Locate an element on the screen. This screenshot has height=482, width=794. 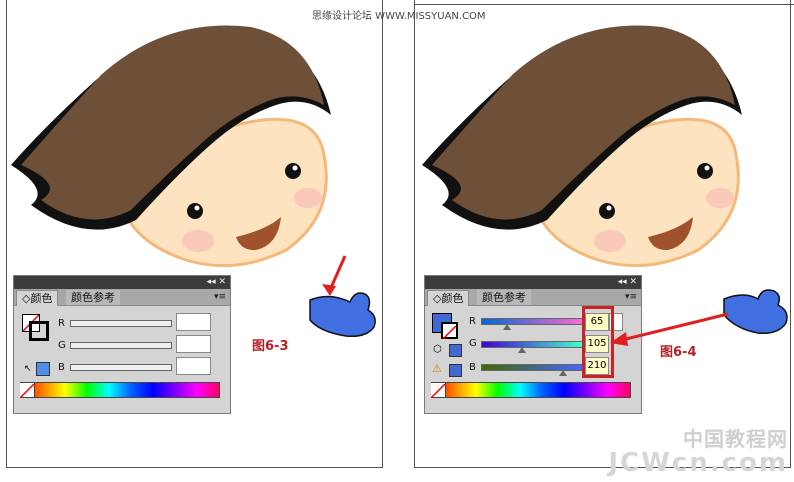
color-panel-left: ◂◂ ✕ ◇颜色 颜色参考 ▾≡ ↖ R G B is located at coordinates (122, 344).